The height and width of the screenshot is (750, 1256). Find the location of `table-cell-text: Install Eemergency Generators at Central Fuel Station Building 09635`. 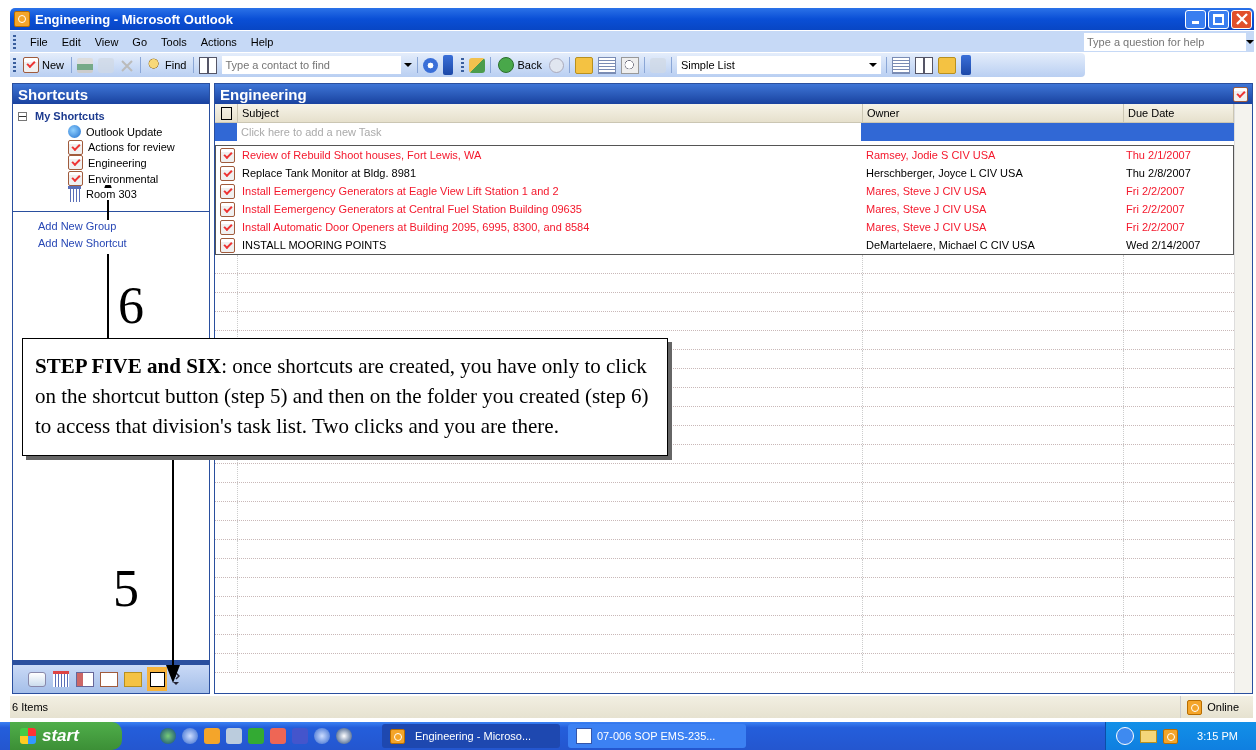

table-cell-text: Install Eemergency Generators at Central Fuel Station Building 09635 is located at coordinates (412, 209).